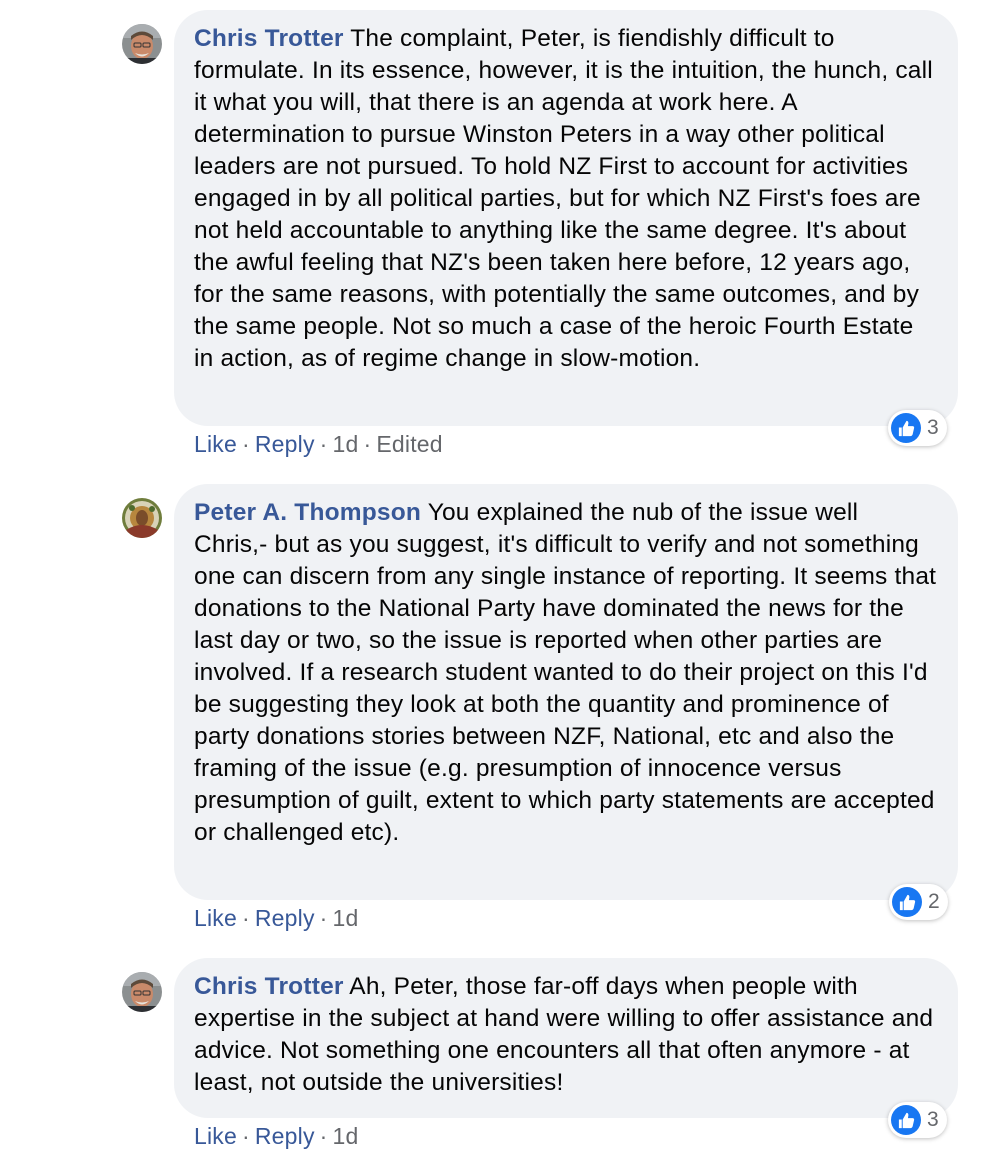 This screenshot has width=1000, height=1164. I want to click on reaction-summary: 2, so click(918, 902).